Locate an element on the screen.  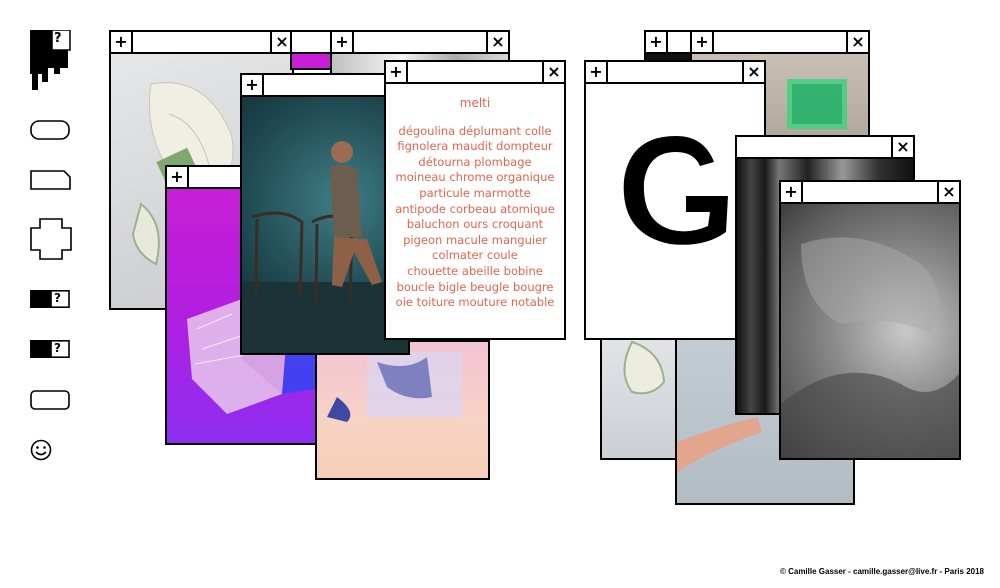
smiley-icon is located at coordinates (41, 452).